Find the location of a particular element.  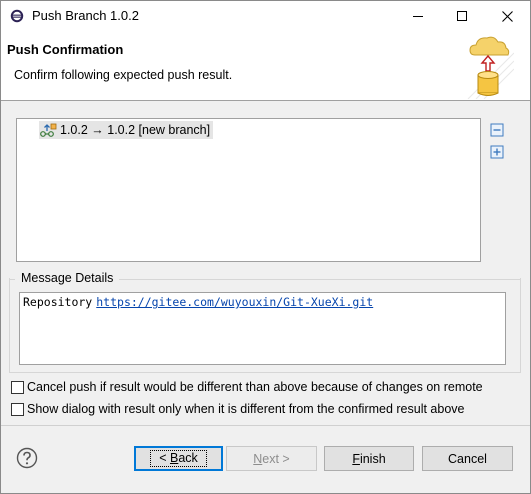

back-button: < Back is located at coordinates (178, 458).